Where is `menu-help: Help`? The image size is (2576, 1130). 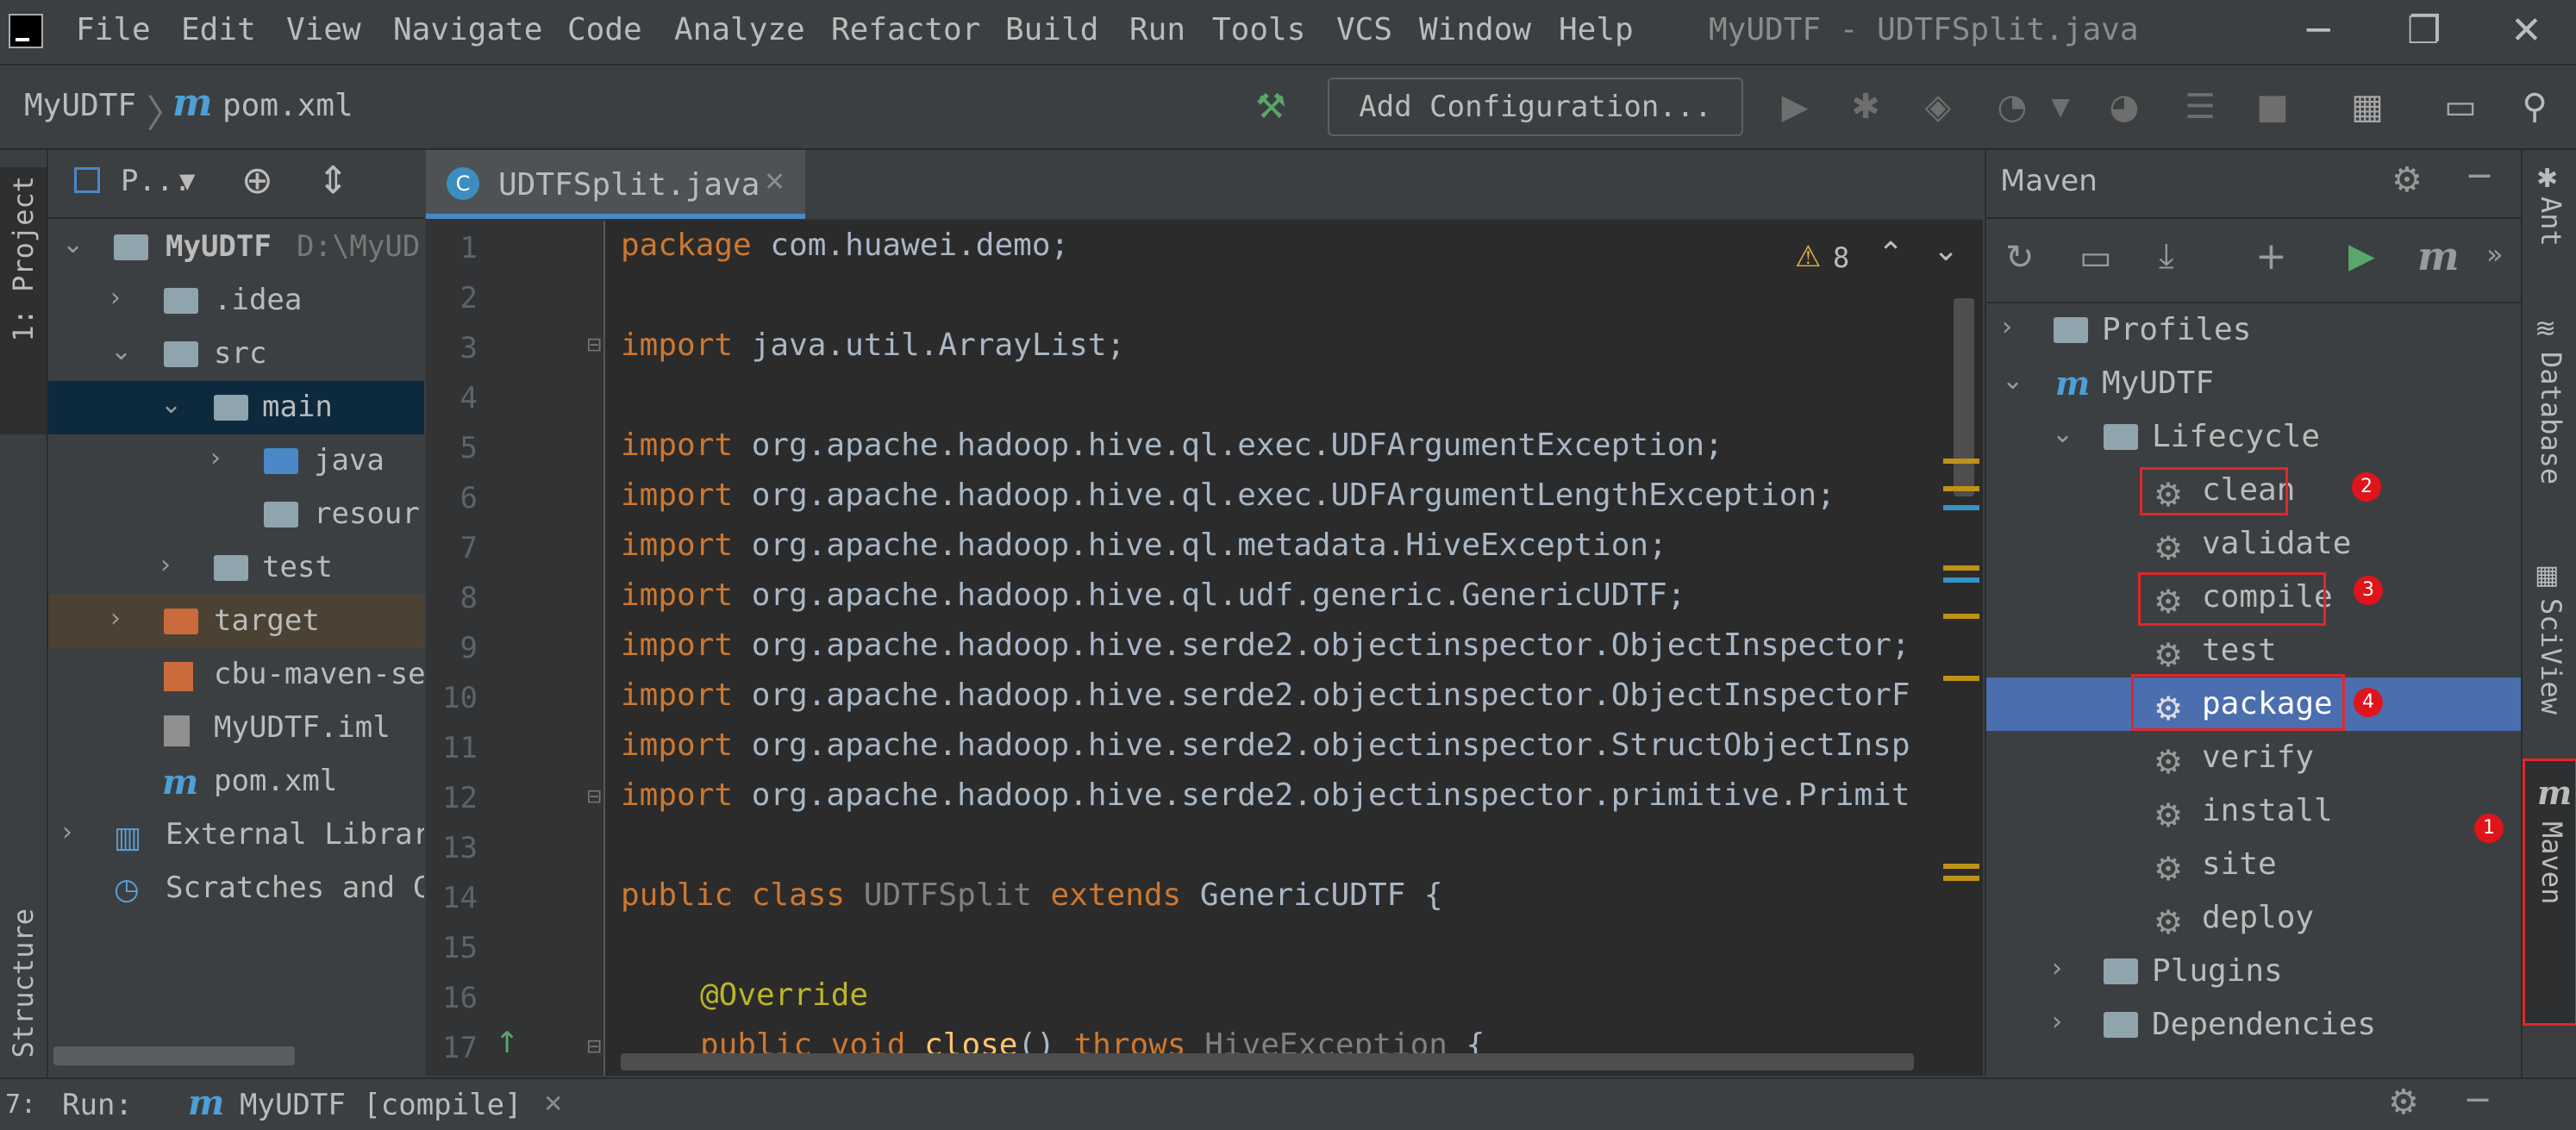
menu-help: Help is located at coordinates (1596, 29).